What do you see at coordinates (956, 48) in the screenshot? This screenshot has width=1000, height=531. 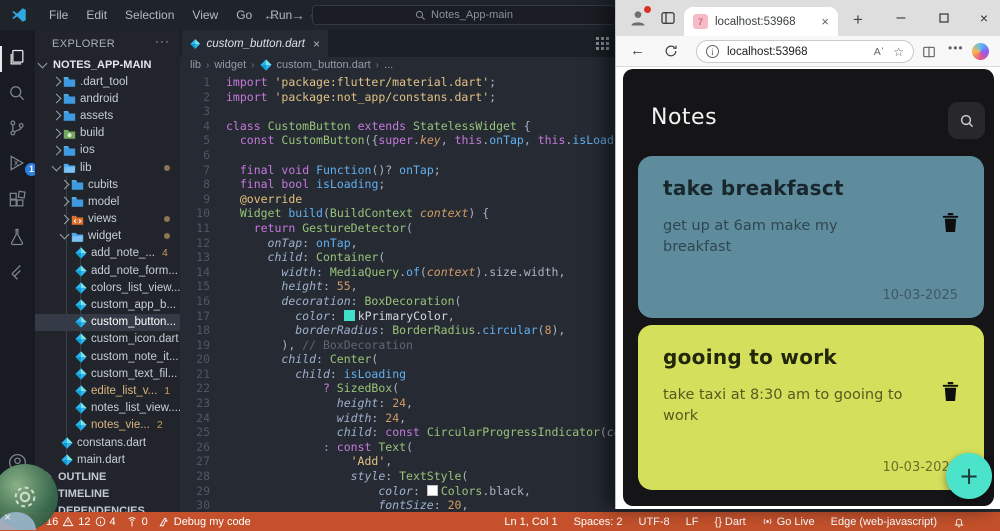 I see `browser-menu-icon: •••` at bounding box center [956, 48].